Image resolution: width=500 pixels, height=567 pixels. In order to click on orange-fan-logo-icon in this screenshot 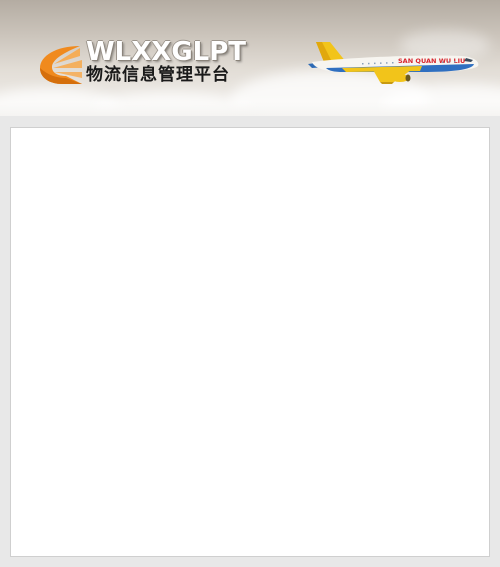, I will do `click(61, 65)`.